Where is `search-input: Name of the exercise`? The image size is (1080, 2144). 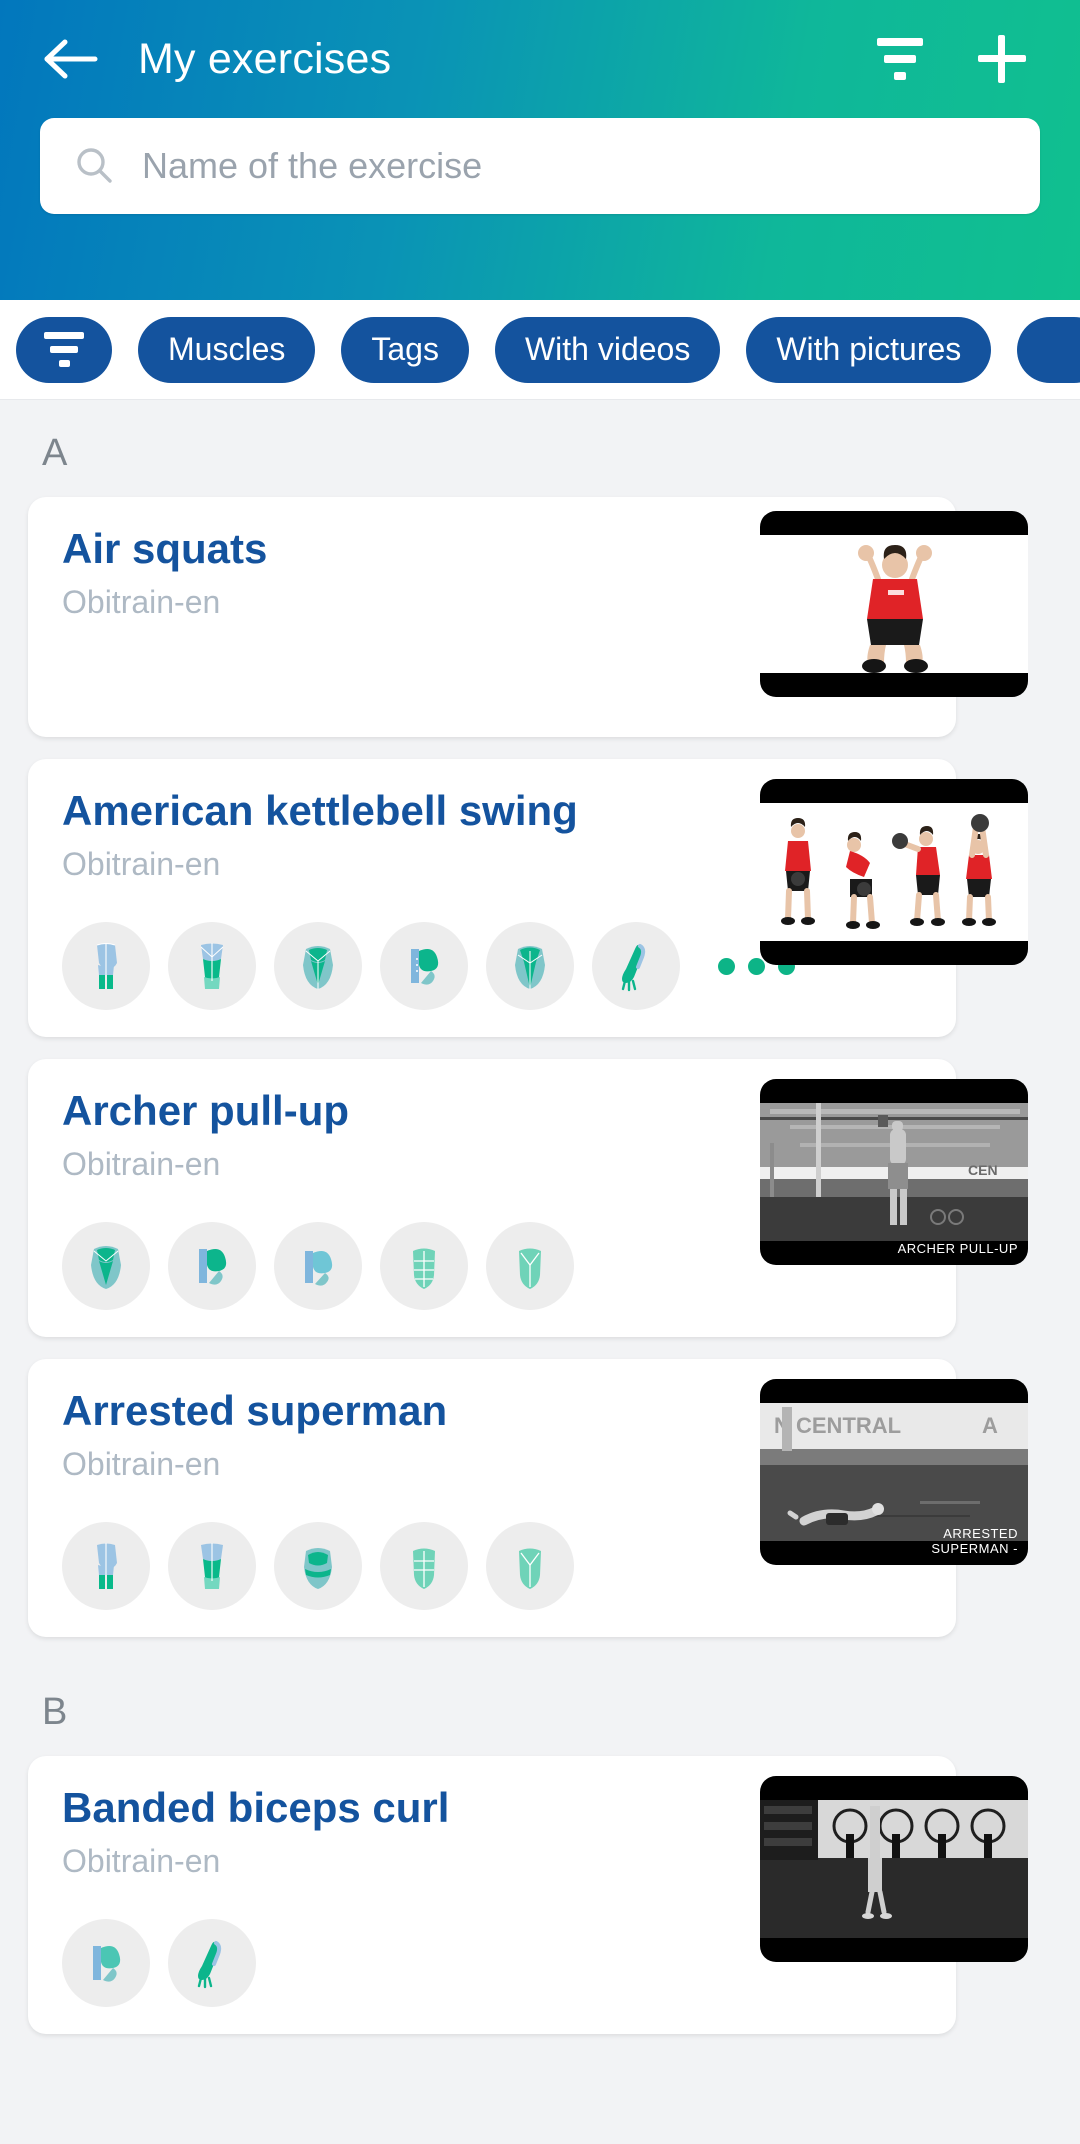
search-input: Name of the exercise is located at coordinates (540, 166).